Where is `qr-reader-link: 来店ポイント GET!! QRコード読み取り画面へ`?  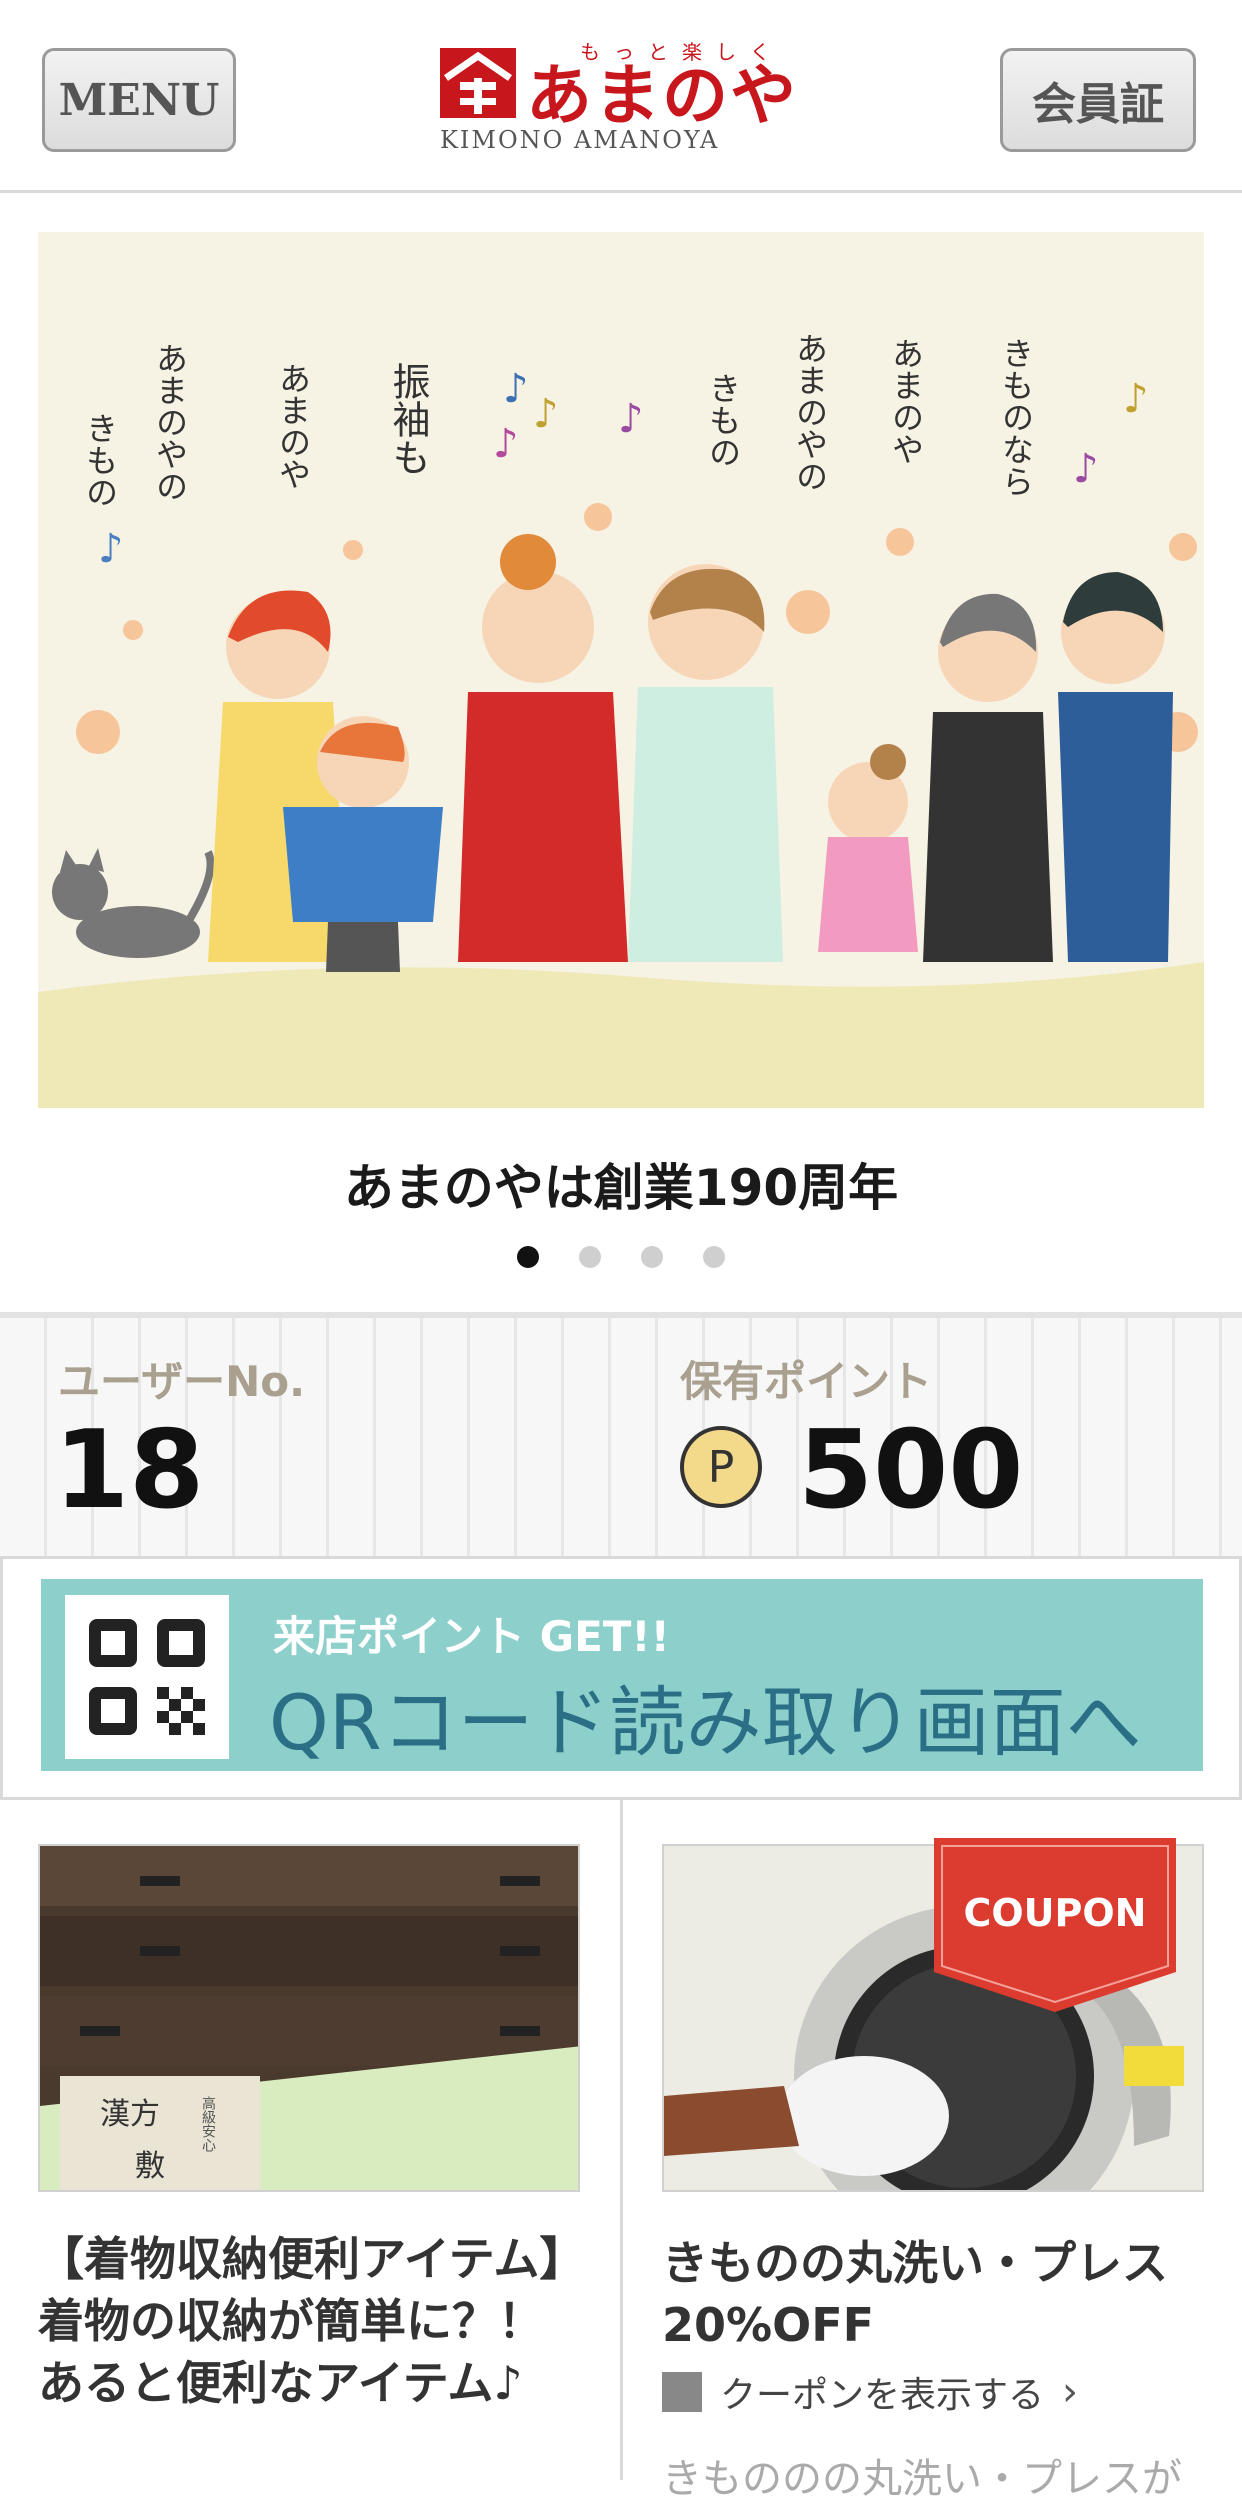 qr-reader-link: 来店ポイント GET!! QRコード読み取り画面へ is located at coordinates (622, 1675).